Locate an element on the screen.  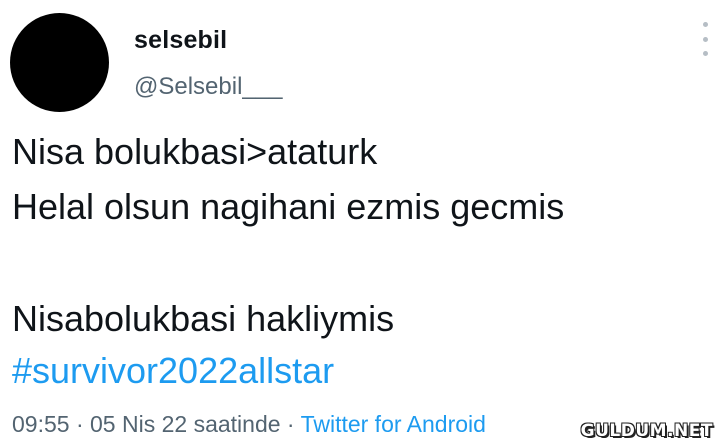
author-handle: @Selsebil___ is located at coordinates (208, 87).